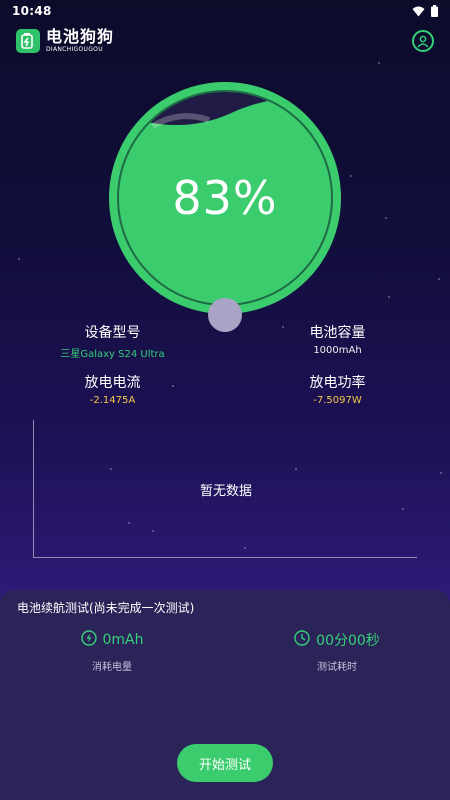 The image size is (450, 800). I want to click on battery-dog-logo-icon, so click(28, 41).